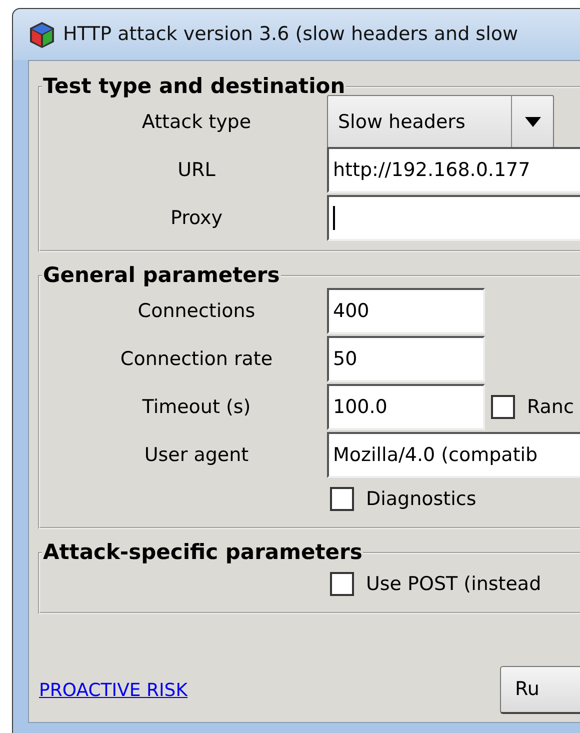 This screenshot has height=733, width=580. Describe the element at coordinates (406, 407) in the screenshot. I see `input-field: 100.0` at that location.